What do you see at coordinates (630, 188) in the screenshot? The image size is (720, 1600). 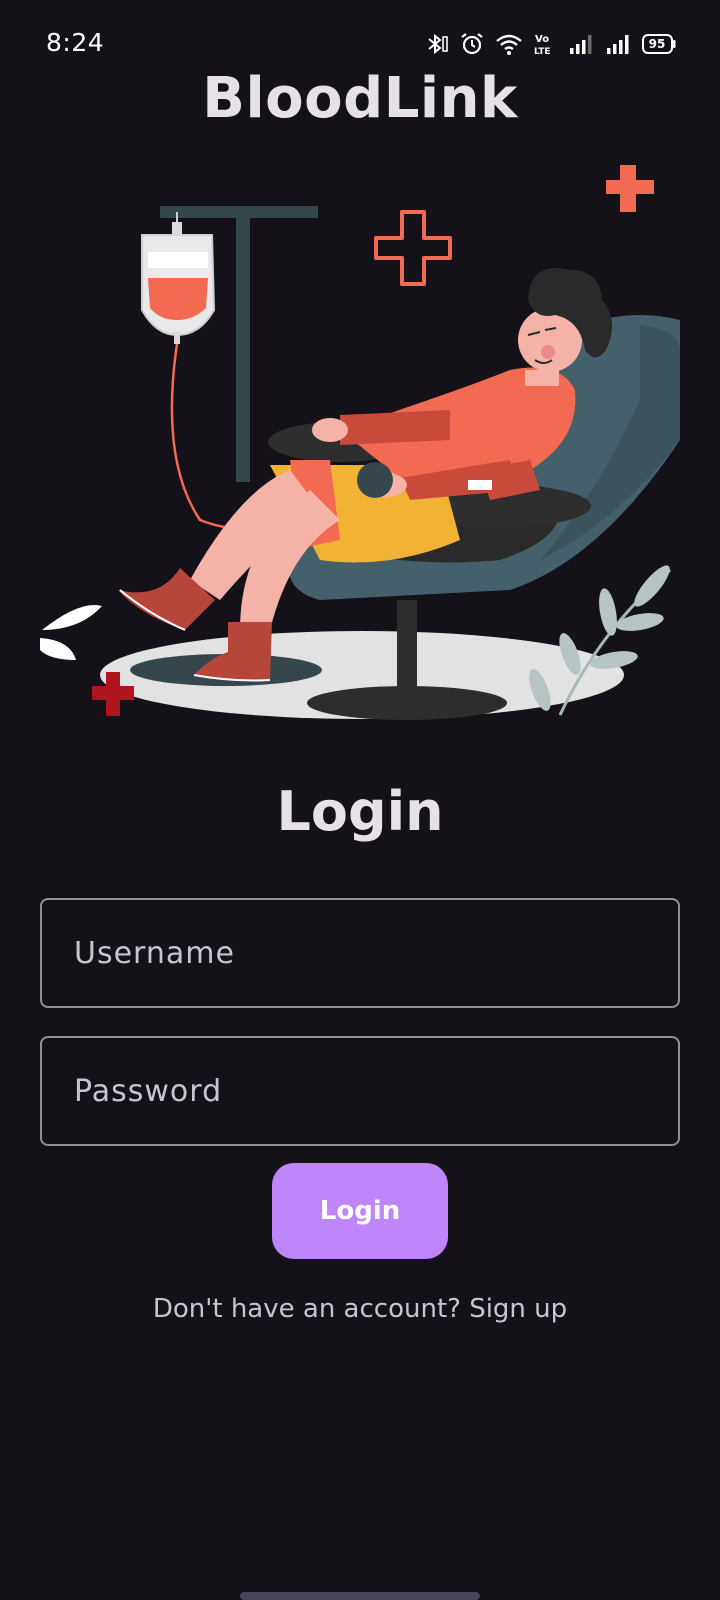 I see `red-cross-top-right` at bounding box center [630, 188].